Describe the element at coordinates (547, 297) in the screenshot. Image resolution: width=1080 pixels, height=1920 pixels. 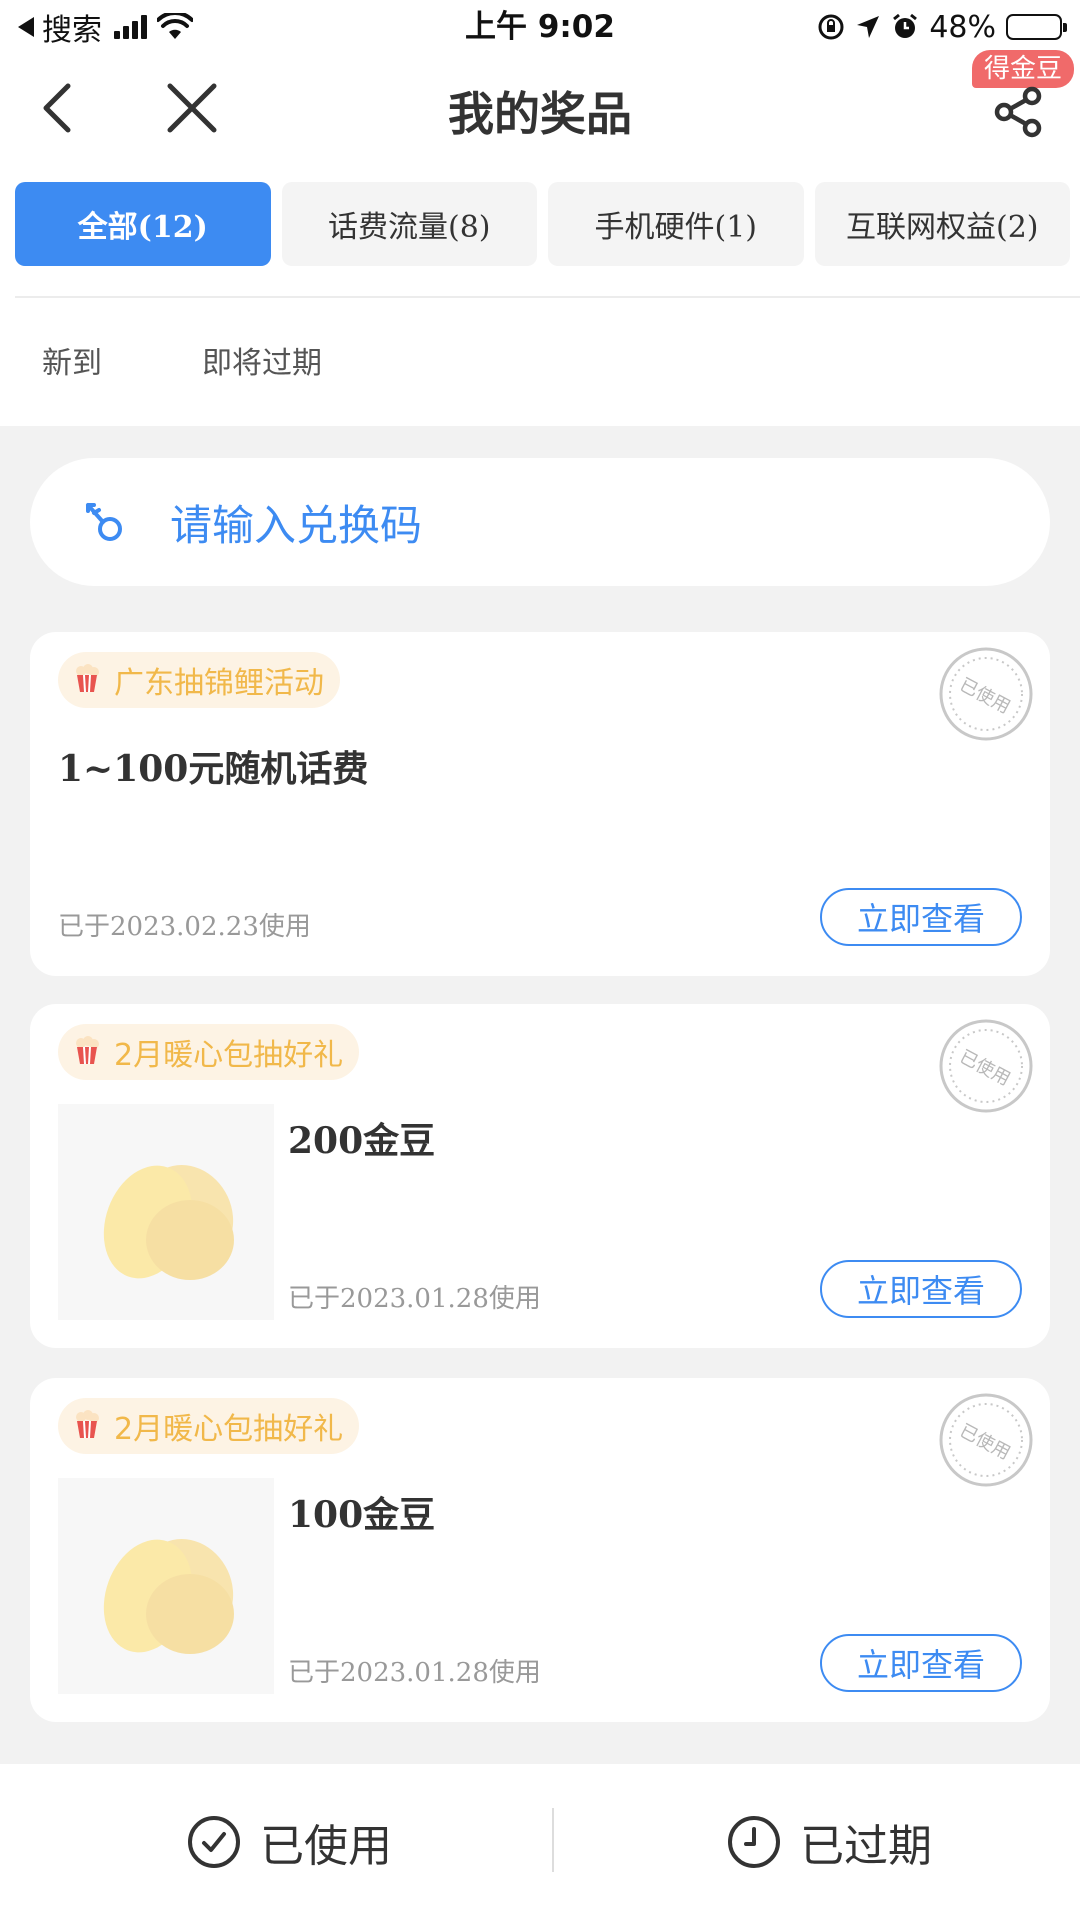
I see `divider` at that location.